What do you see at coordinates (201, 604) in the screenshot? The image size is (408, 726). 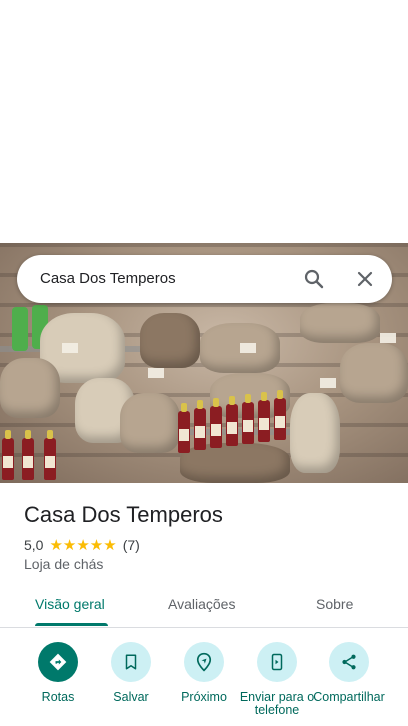 I see `tab-reviews: Avaliações` at bounding box center [201, 604].